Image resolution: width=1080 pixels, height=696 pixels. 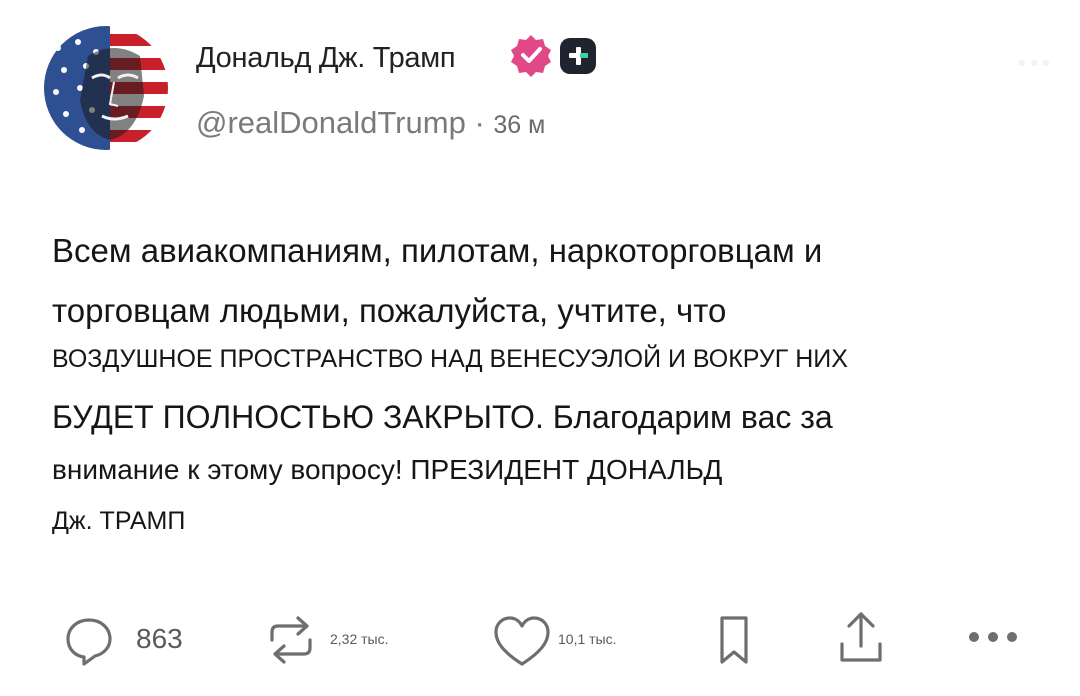 I want to click on verified-badge-icon, so click(x=531, y=55).